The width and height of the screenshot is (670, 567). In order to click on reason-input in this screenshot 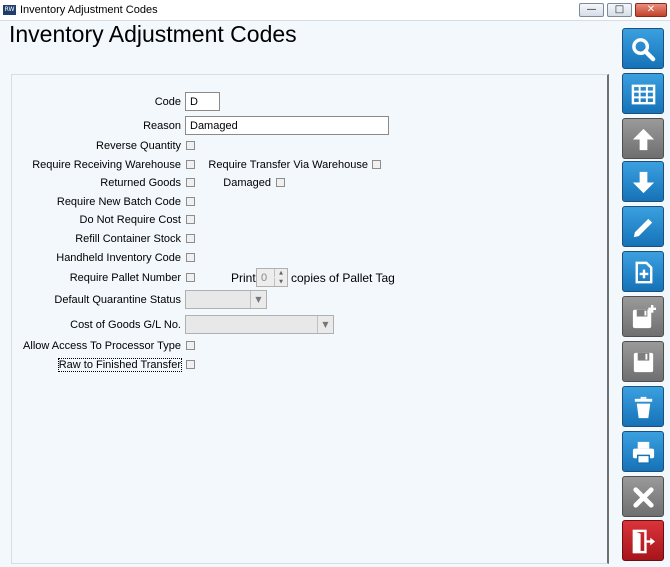, I will do `click(287, 125)`.